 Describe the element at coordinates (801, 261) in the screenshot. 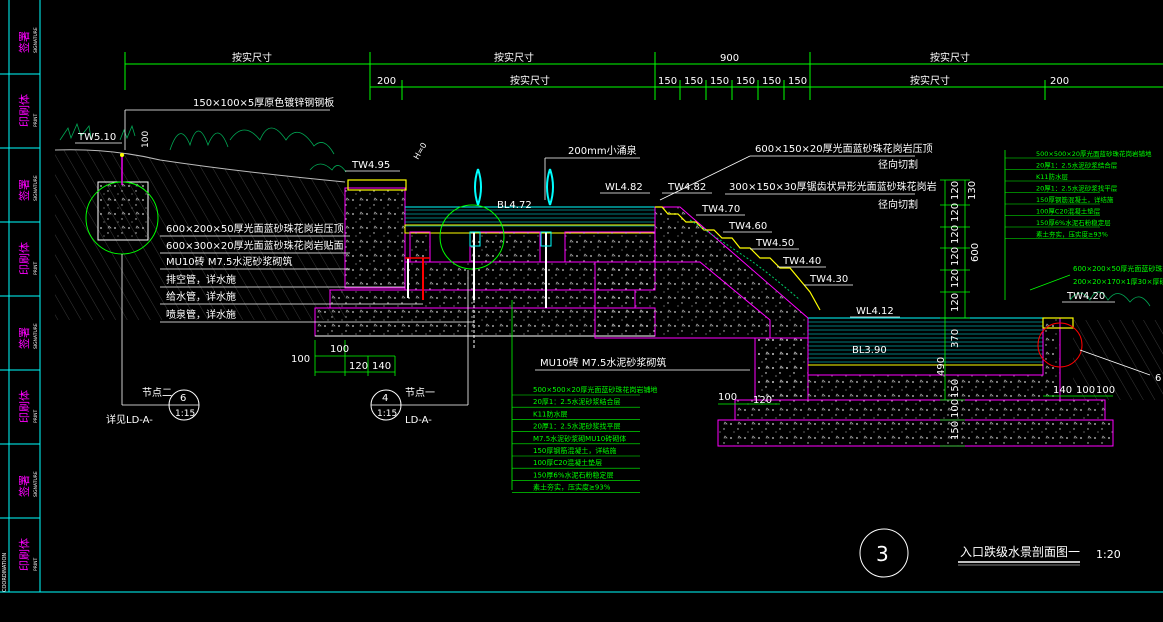

I see `level-tw440: TW4.40` at that location.